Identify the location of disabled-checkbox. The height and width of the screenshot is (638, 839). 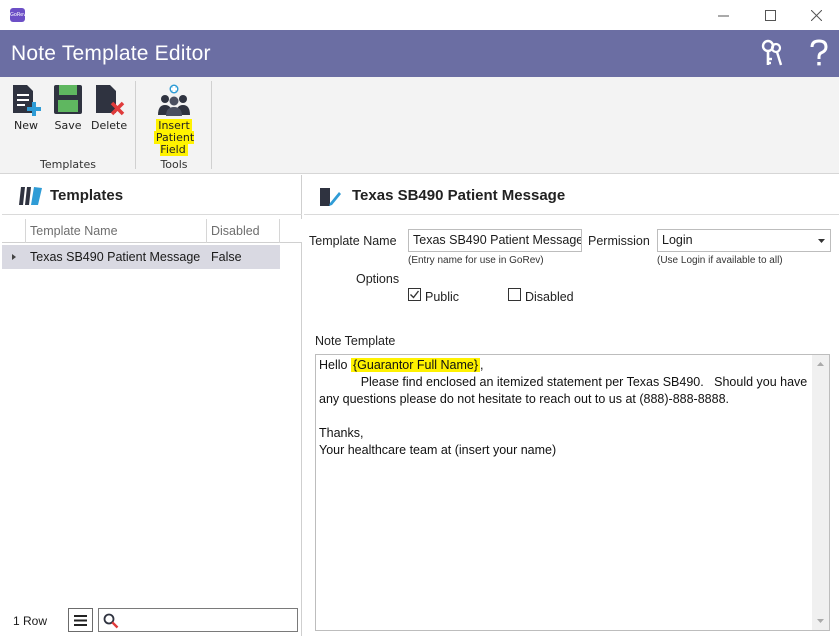
(514, 294).